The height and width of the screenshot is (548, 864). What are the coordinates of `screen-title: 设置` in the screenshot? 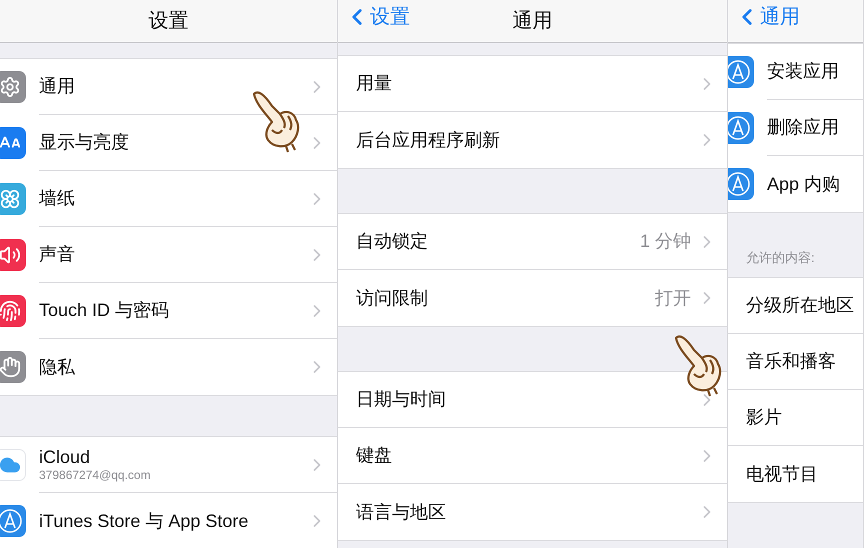 It's located at (168, 21).